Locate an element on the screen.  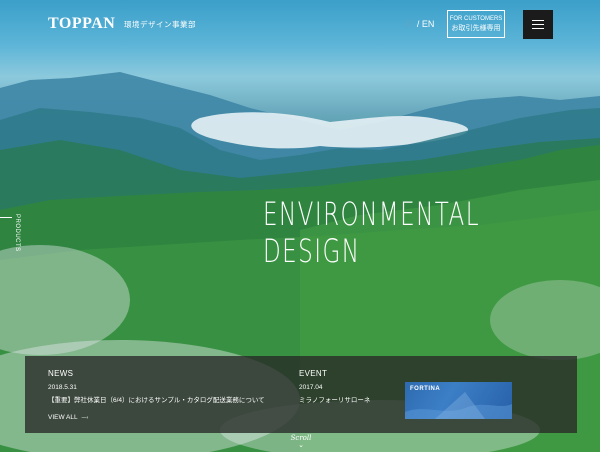
event-item-link: ミラノフォーリサローネ is located at coordinates (334, 399).